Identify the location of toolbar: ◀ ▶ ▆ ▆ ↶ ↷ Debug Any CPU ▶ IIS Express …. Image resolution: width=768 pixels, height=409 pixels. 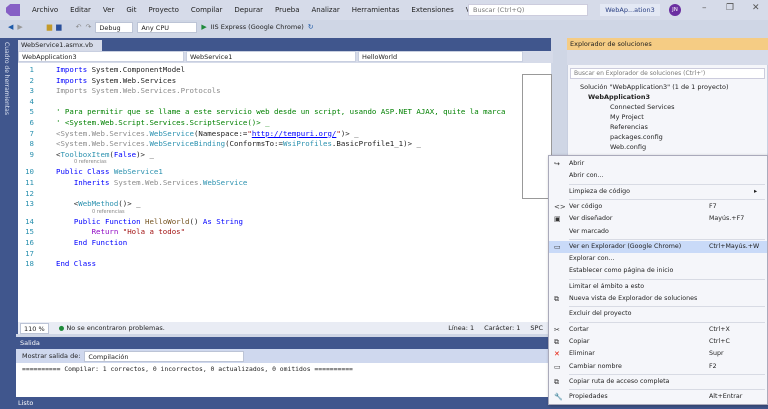
(384, 27).